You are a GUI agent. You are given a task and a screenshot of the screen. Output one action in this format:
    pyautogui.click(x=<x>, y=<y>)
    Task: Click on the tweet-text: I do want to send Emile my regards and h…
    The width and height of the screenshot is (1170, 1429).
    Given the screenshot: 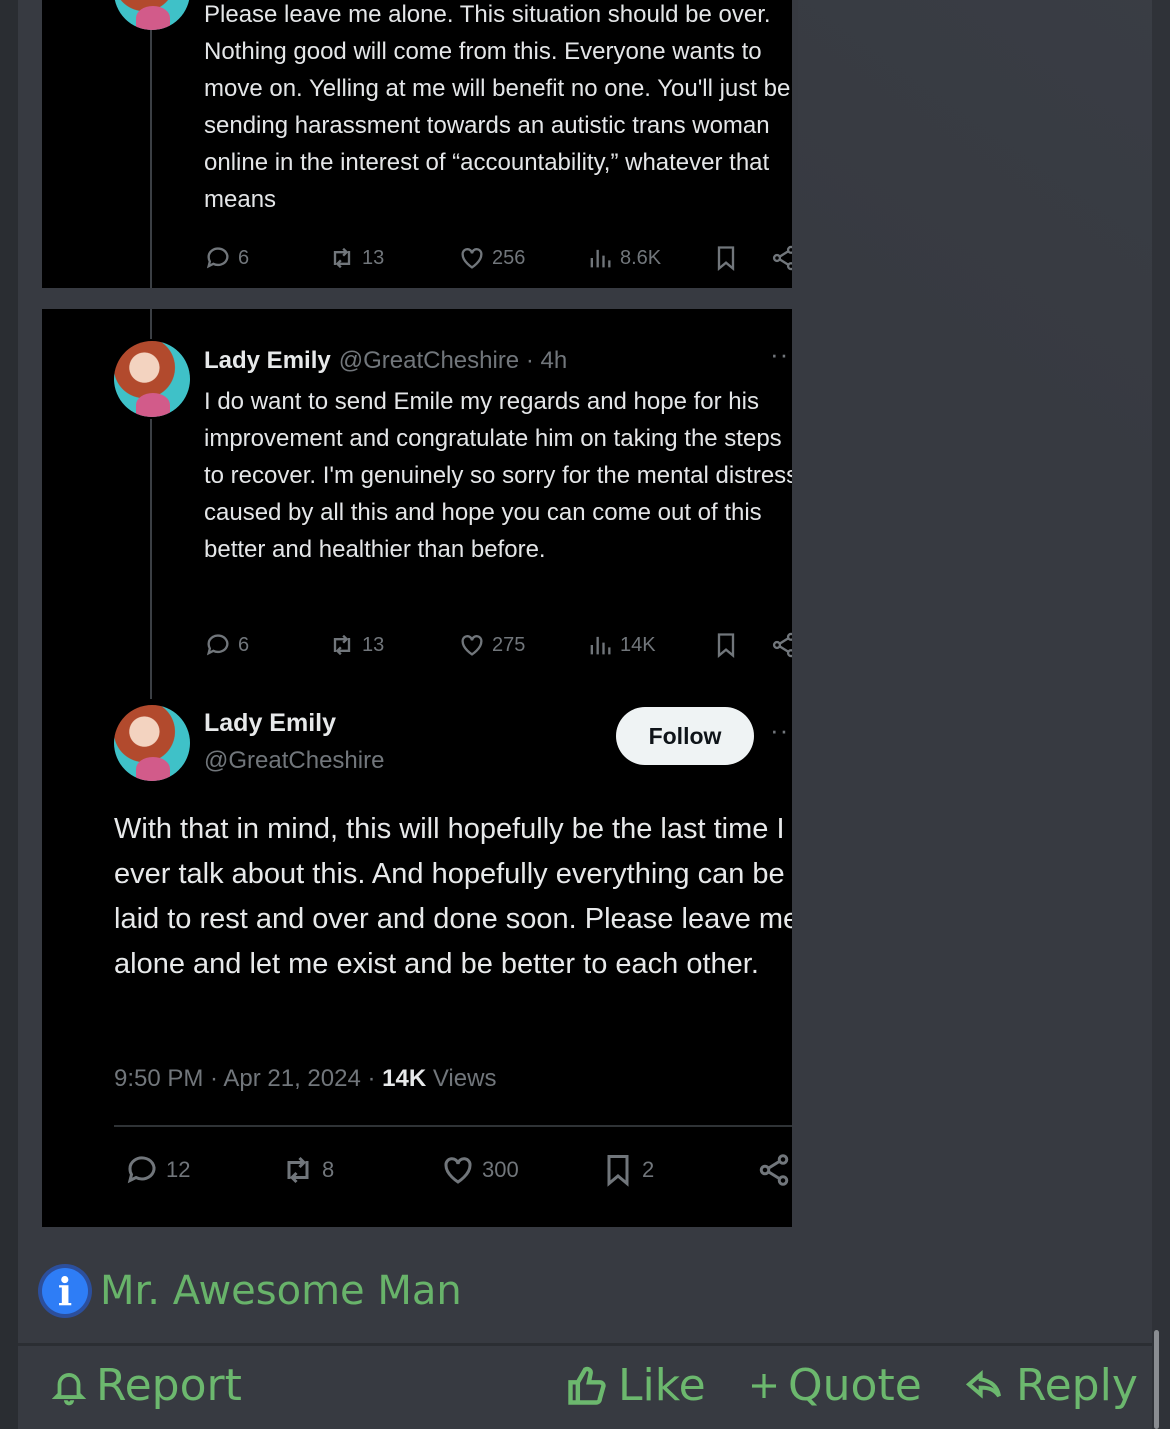 What is the action you would take?
    pyautogui.click(x=498, y=475)
    